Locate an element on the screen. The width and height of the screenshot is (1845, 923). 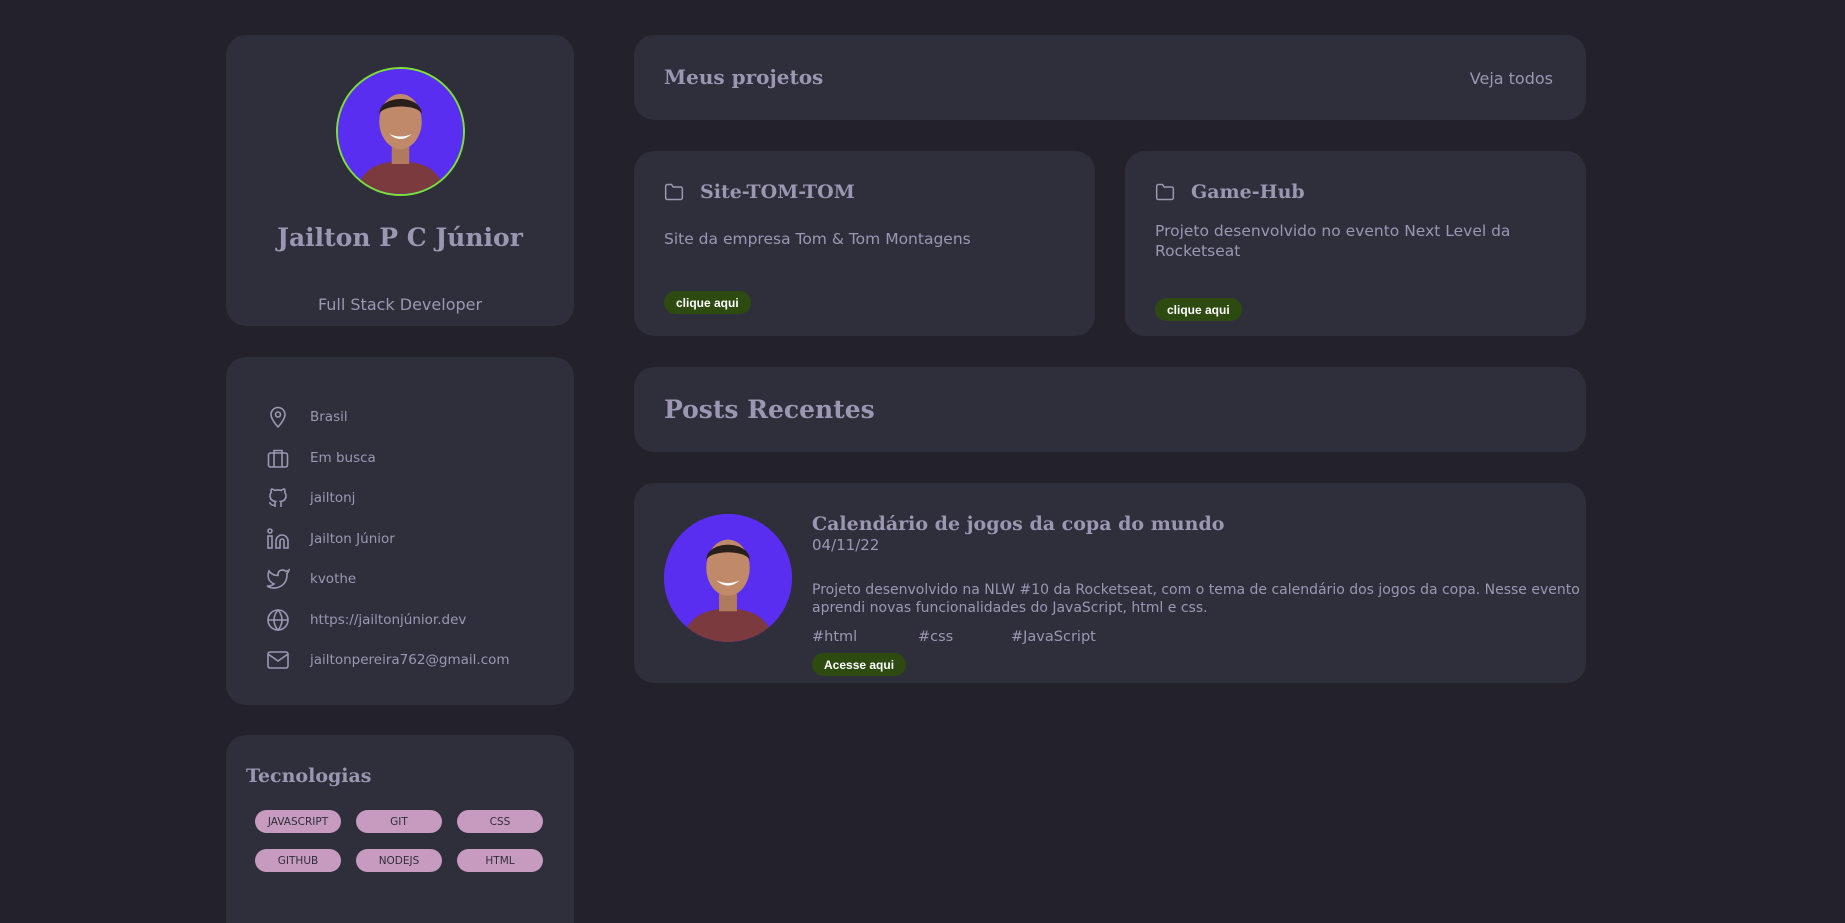
contact-status-label: Em busca is located at coordinates (343, 457).